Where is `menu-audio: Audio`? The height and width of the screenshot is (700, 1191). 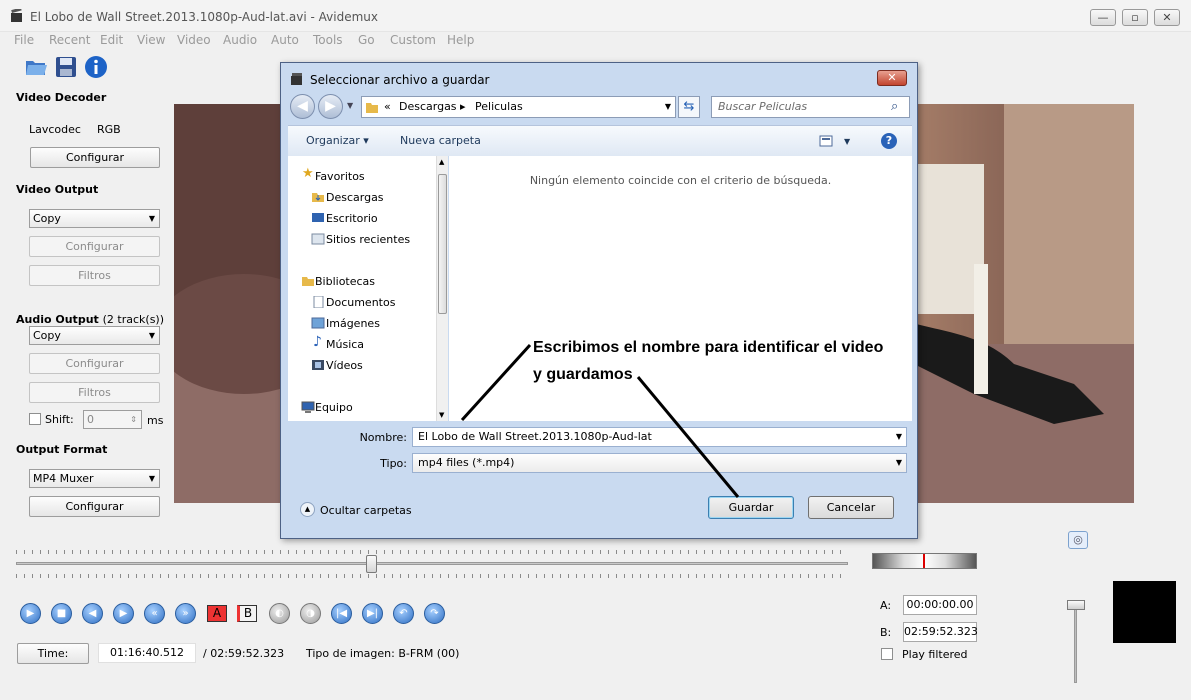 menu-audio: Audio is located at coordinates (240, 40).